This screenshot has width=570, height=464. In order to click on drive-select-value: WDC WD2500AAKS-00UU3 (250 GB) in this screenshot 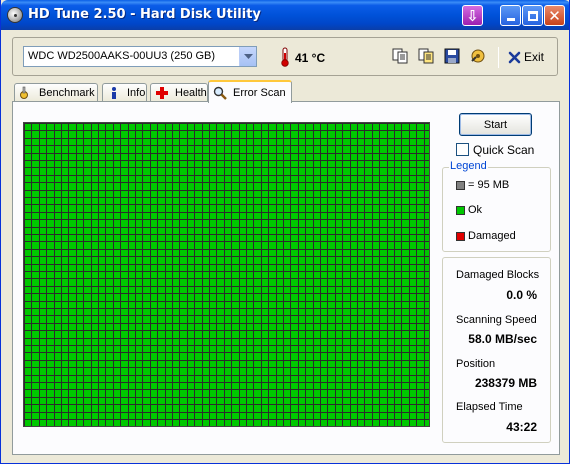, I will do `click(122, 56)`.